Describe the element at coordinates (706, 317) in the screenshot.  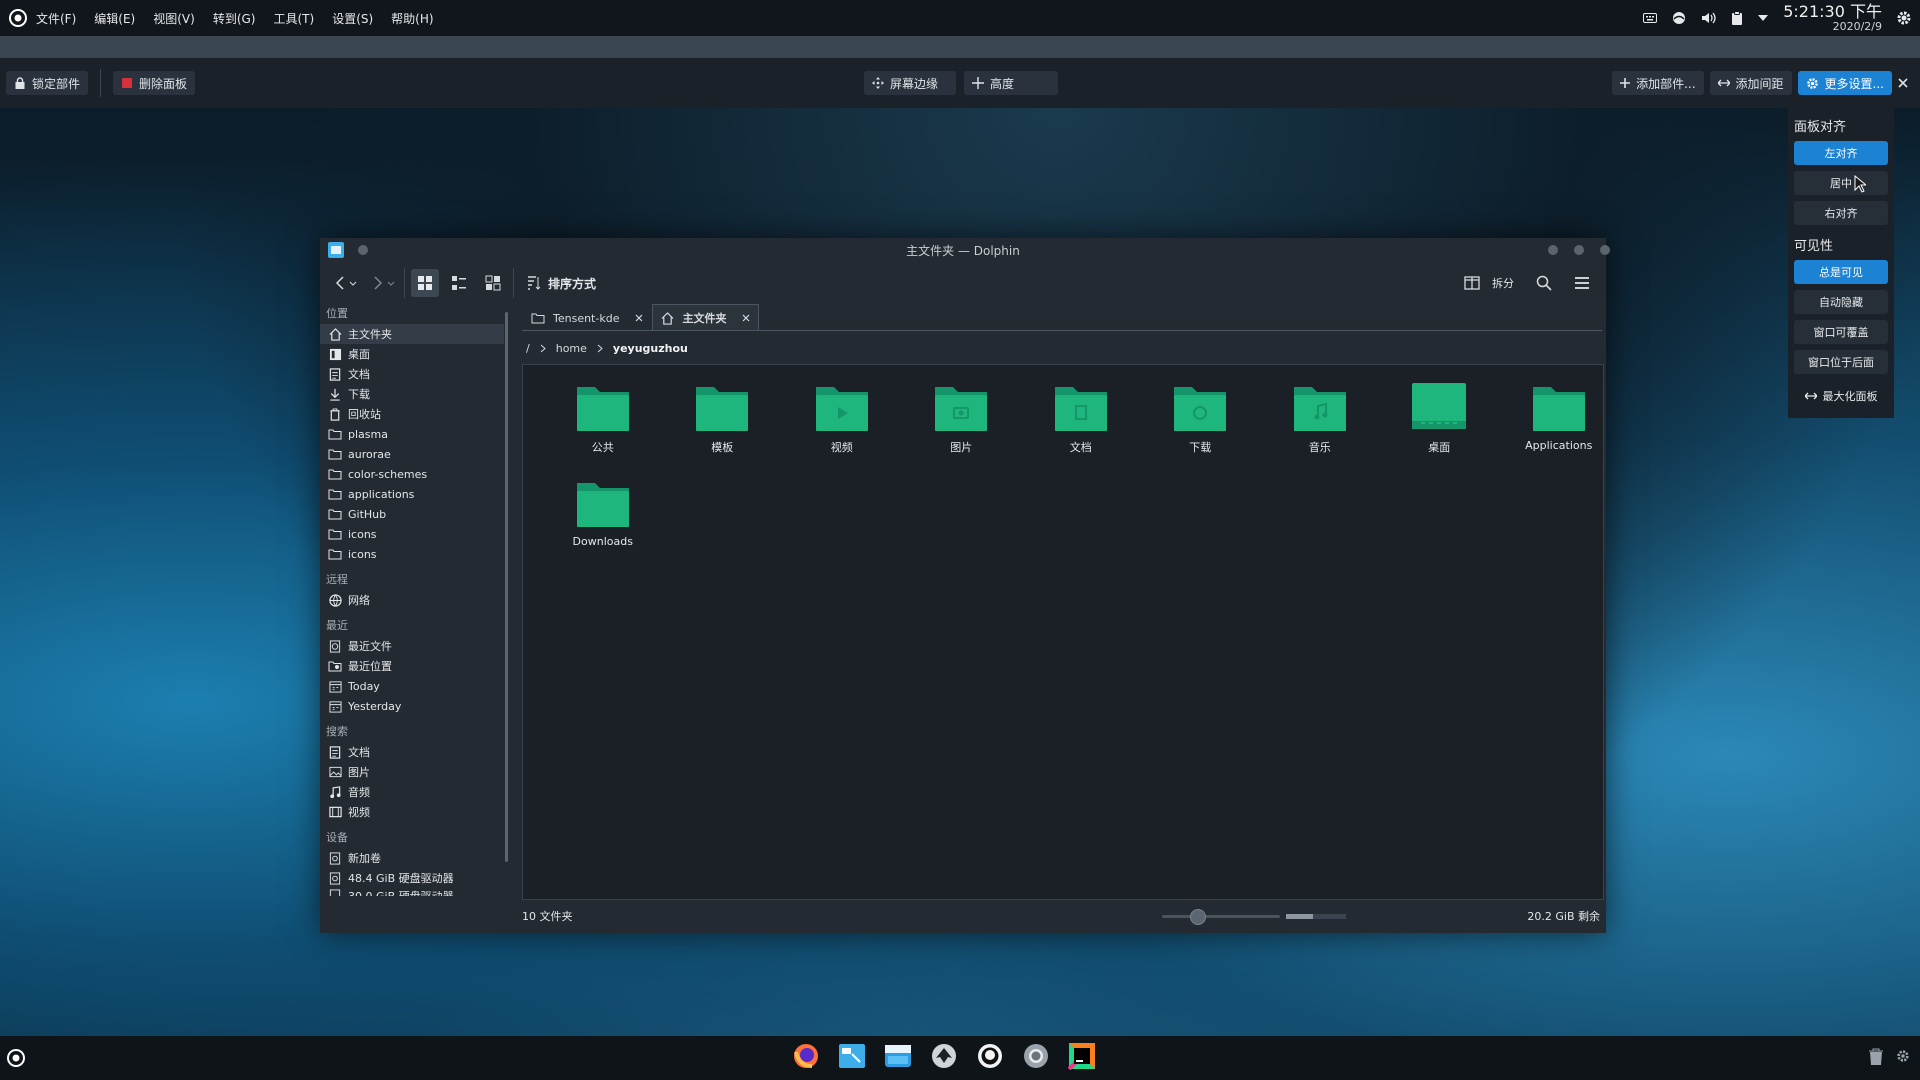
I see `tab-home: 主文件夹` at that location.